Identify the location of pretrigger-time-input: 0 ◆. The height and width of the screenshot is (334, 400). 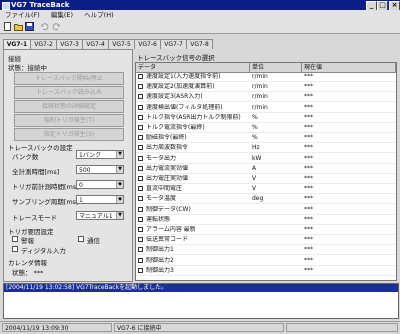
(100, 184).